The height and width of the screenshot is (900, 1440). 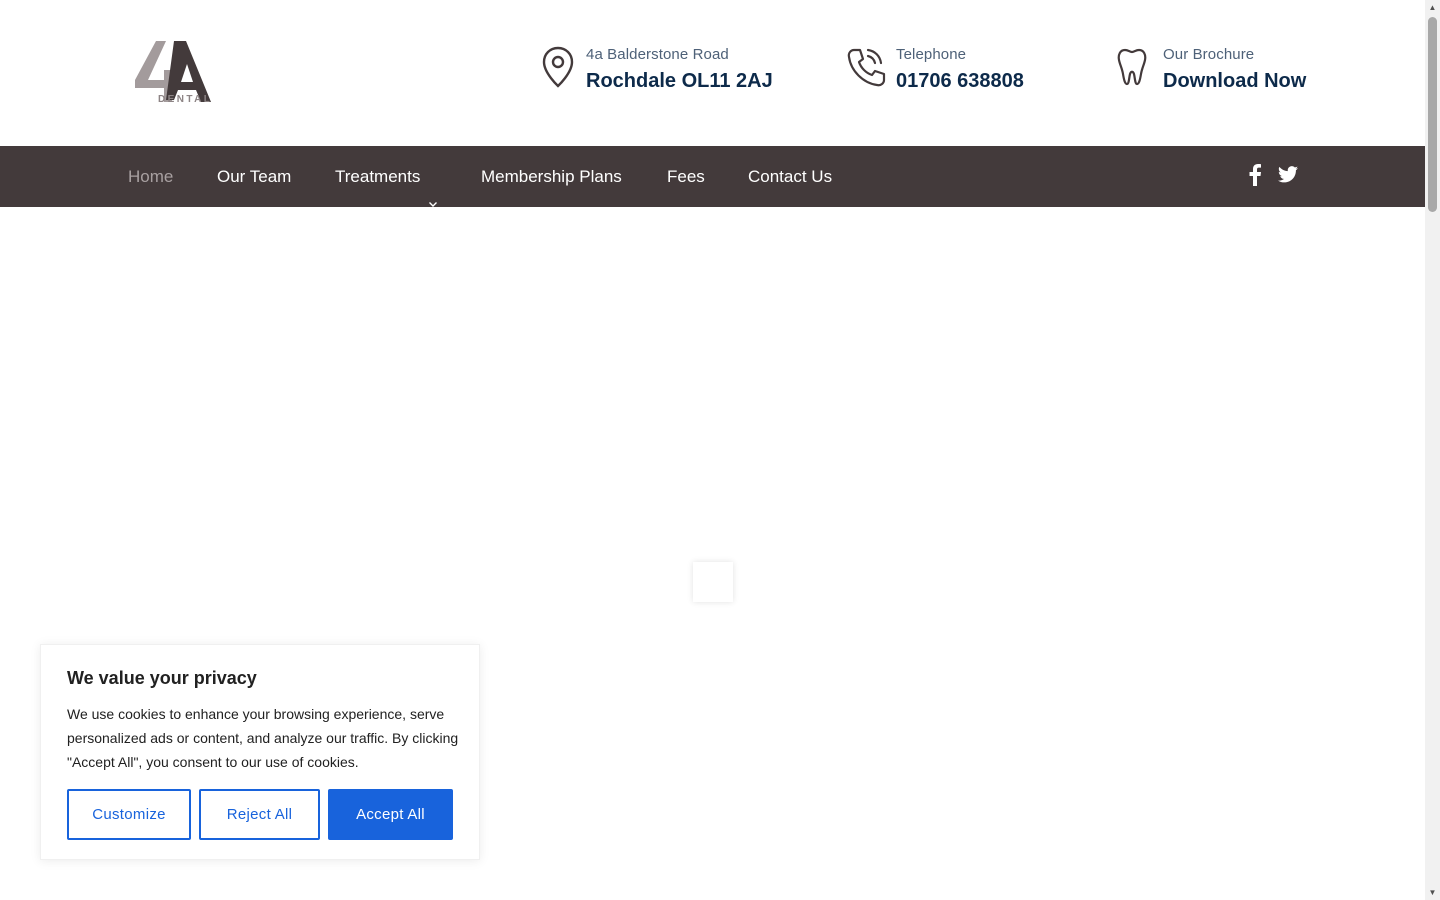 What do you see at coordinates (174, 73) in the screenshot?
I see `site-logo: DENTAL` at bounding box center [174, 73].